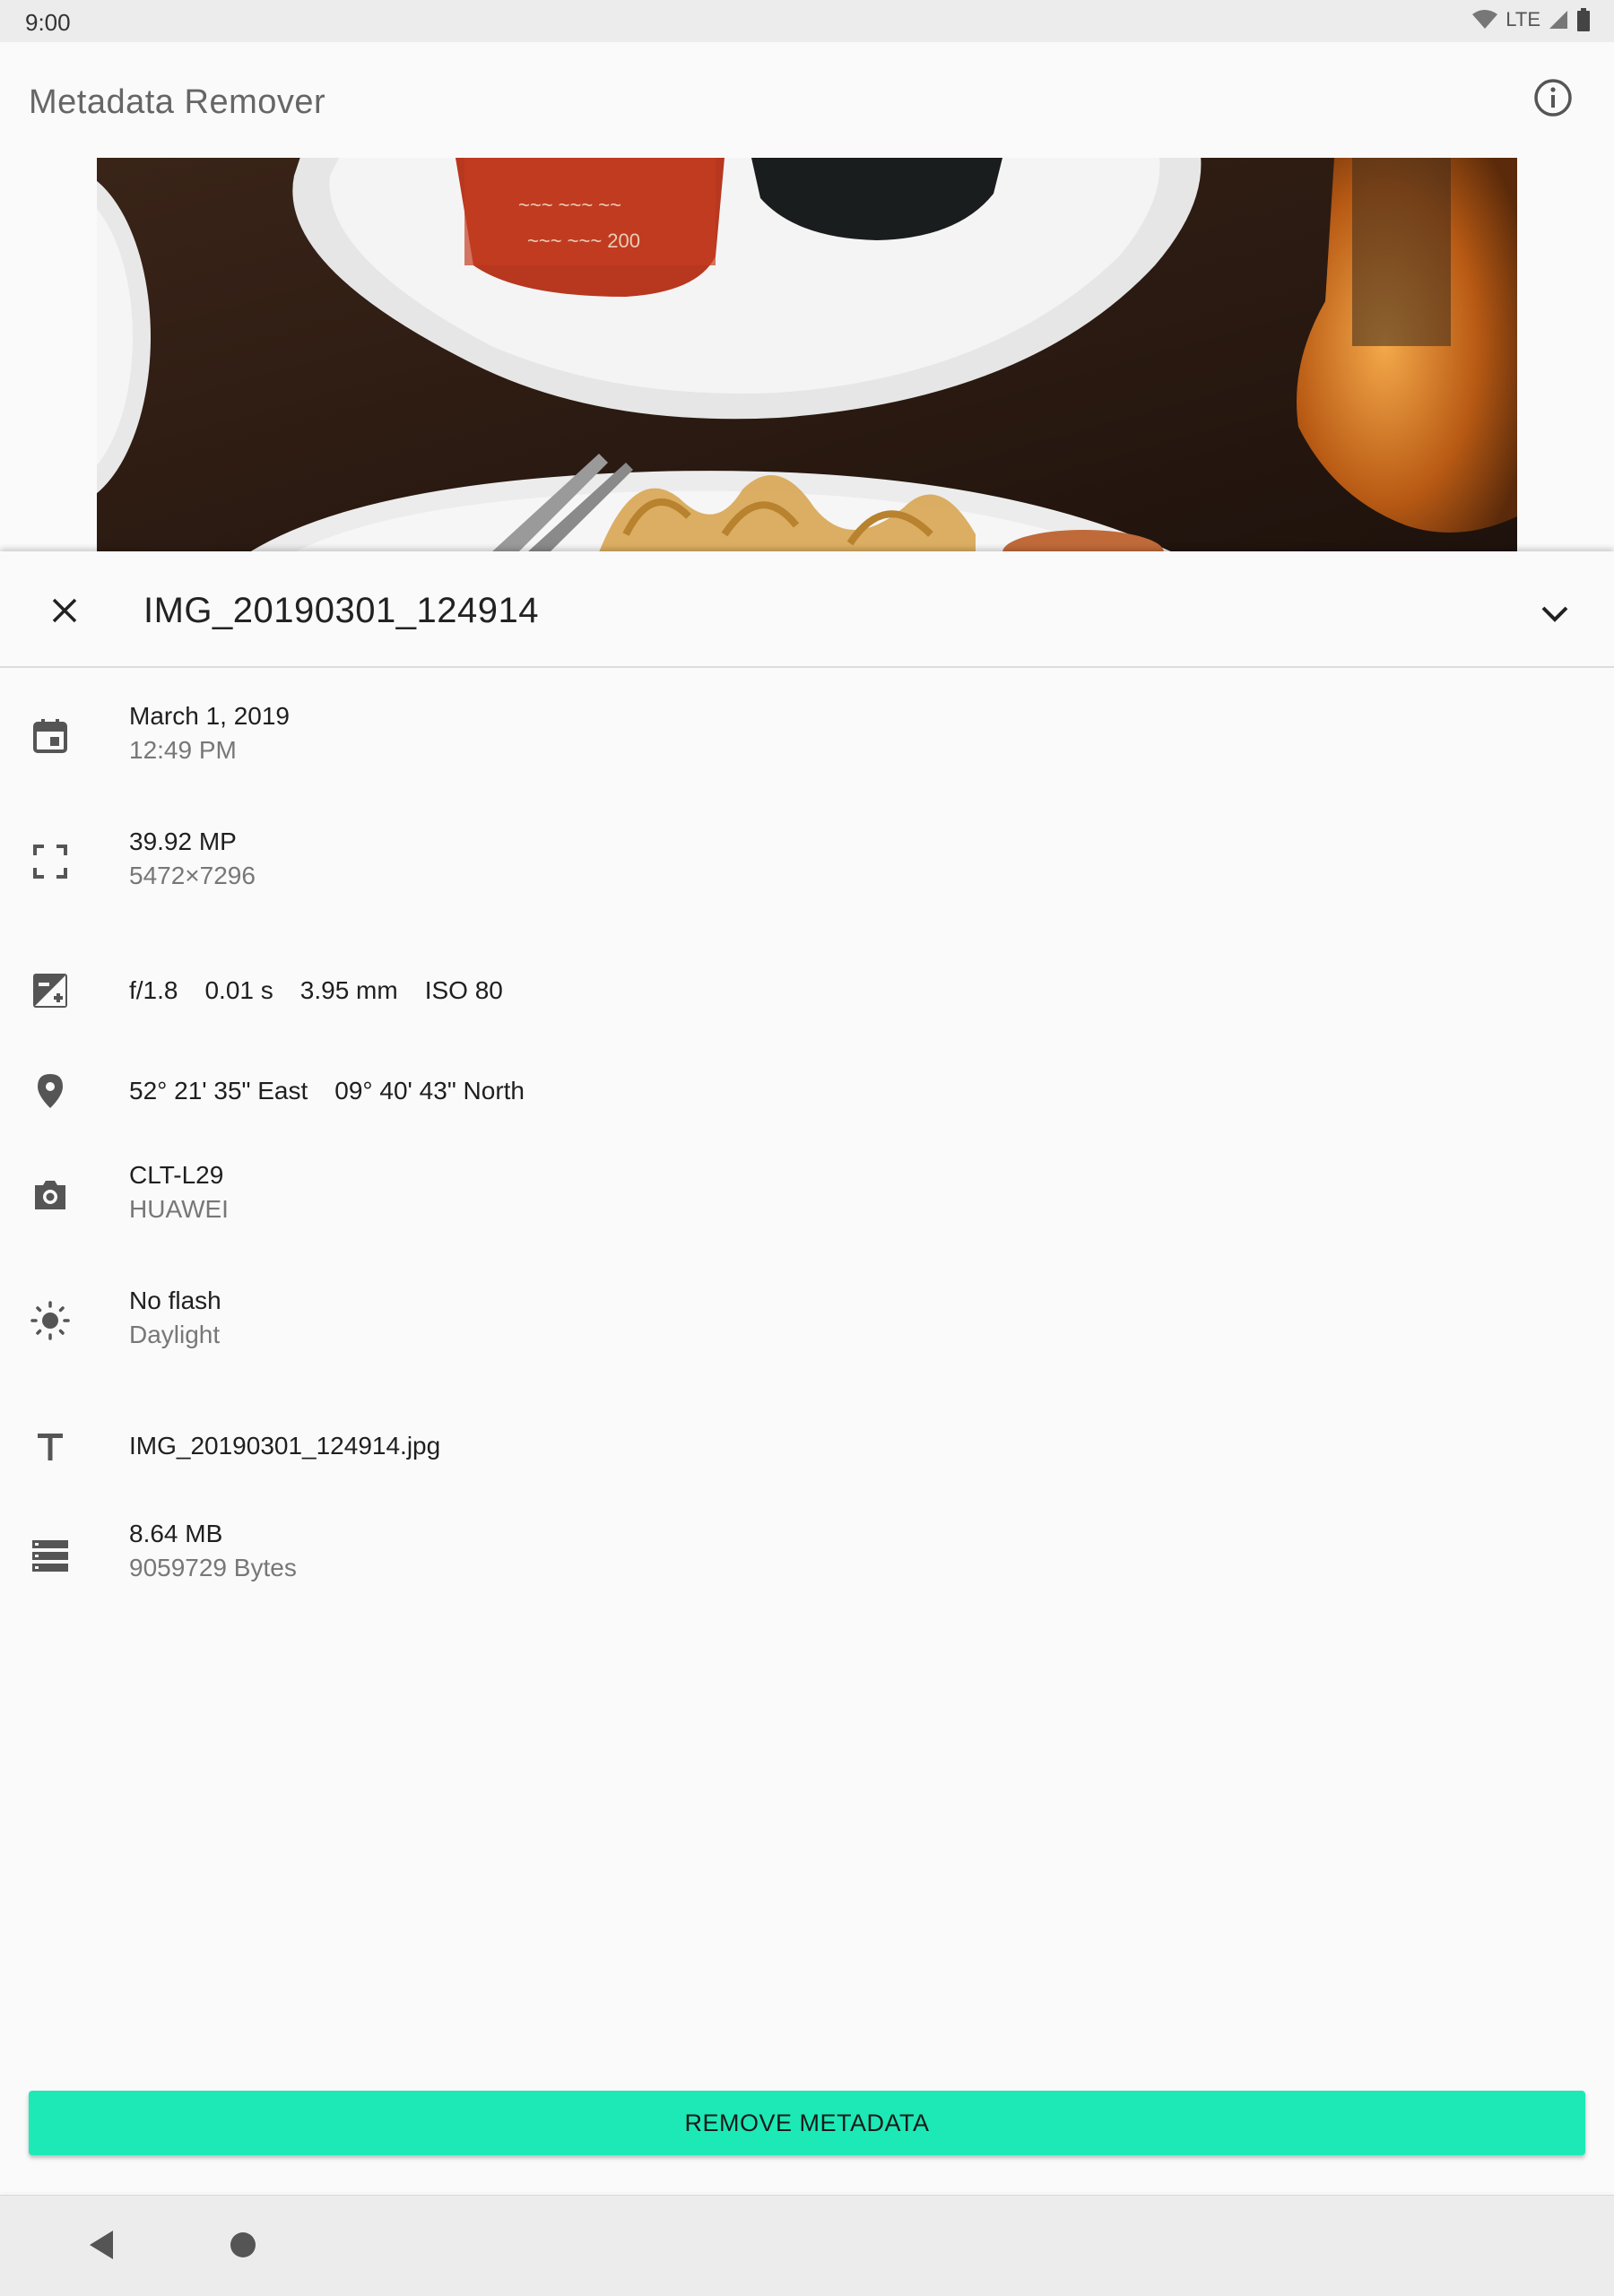  Describe the element at coordinates (807, 2123) in the screenshot. I see `remove-metadata-button: REMOVE METADATA` at that location.